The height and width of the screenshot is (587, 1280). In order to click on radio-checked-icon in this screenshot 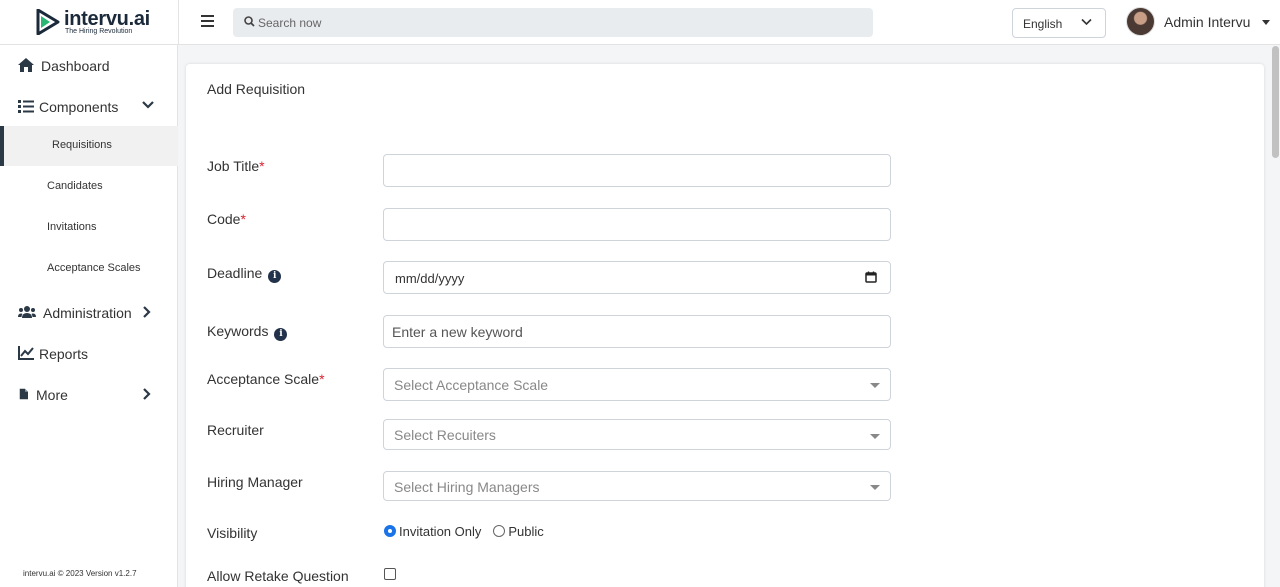, I will do `click(390, 531)`.